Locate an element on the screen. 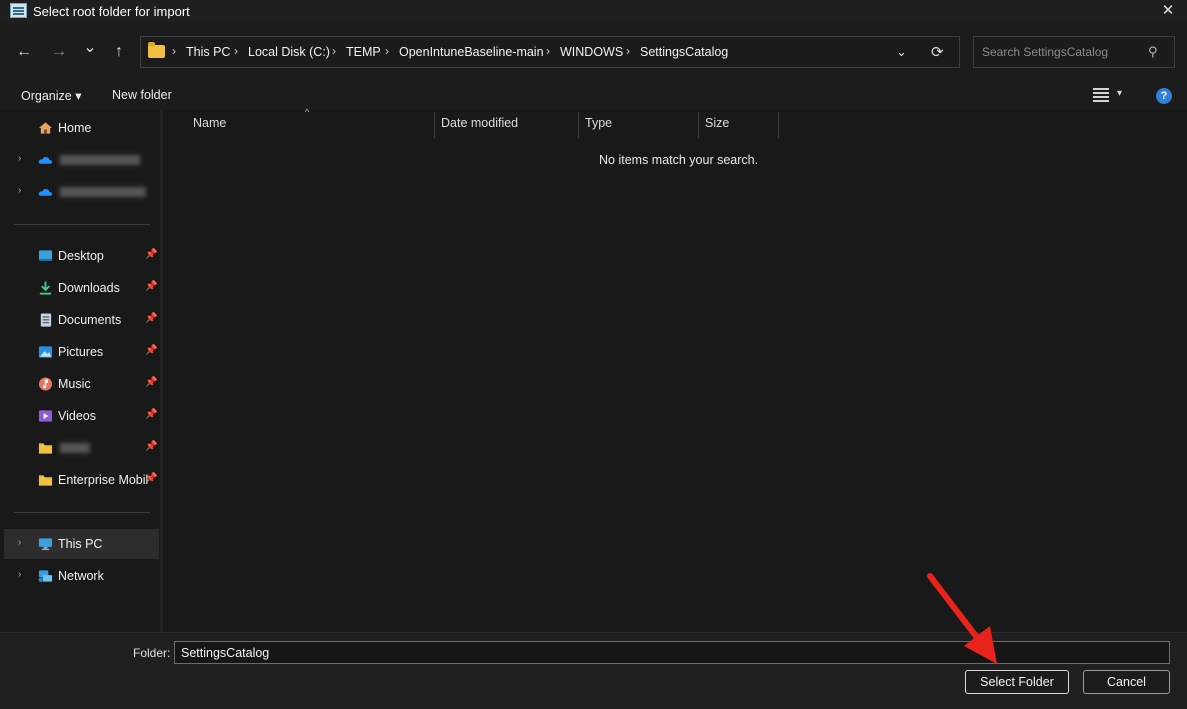 The image size is (1187, 709). sidebar-item-pictures: Pictures 📌 is located at coordinates (81, 352).